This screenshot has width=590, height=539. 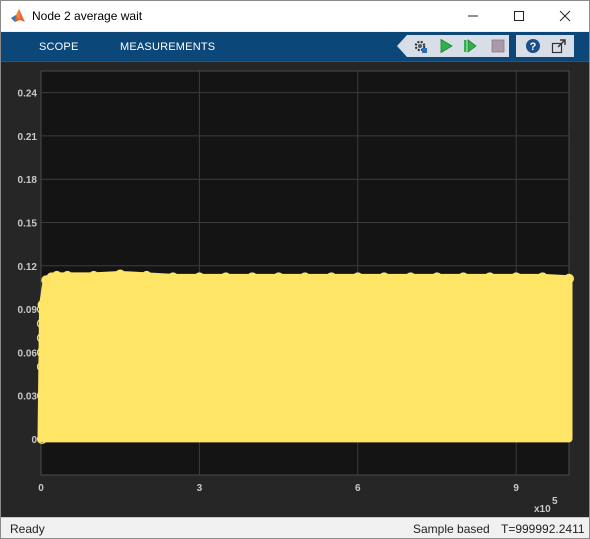 I want to click on status-bar: Ready Sample based T=999992.2411, so click(x=295, y=527).